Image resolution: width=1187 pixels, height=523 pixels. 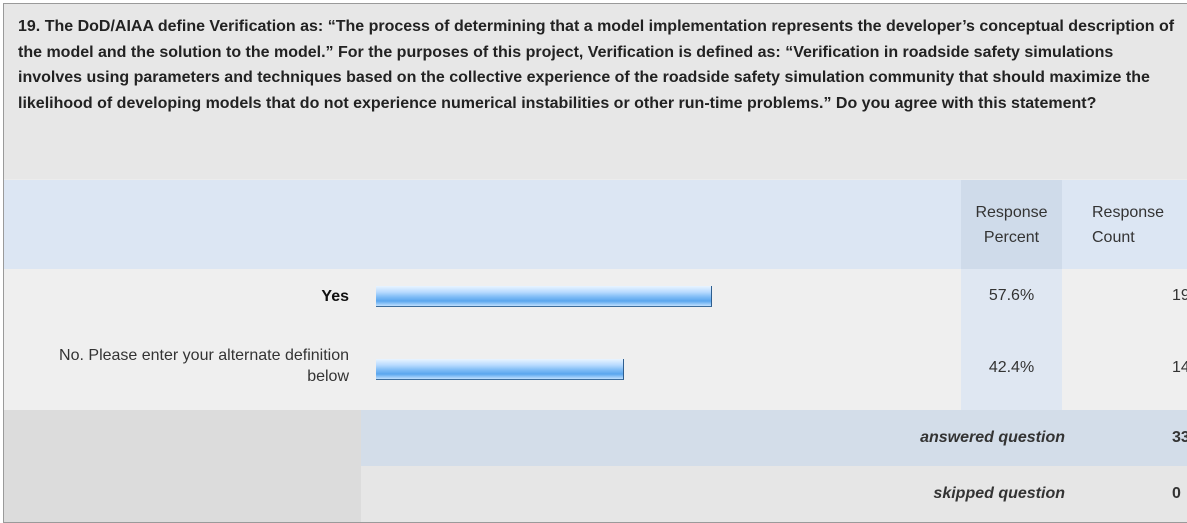 I want to click on answered-row: answered question 33, so click(x=774, y=438).